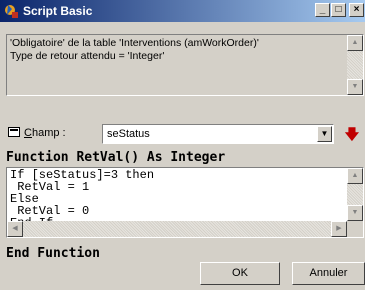 Image resolution: width=365 pixels, height=290 pixels. I want to click on window-title: Script Basic, so click(58, 11).